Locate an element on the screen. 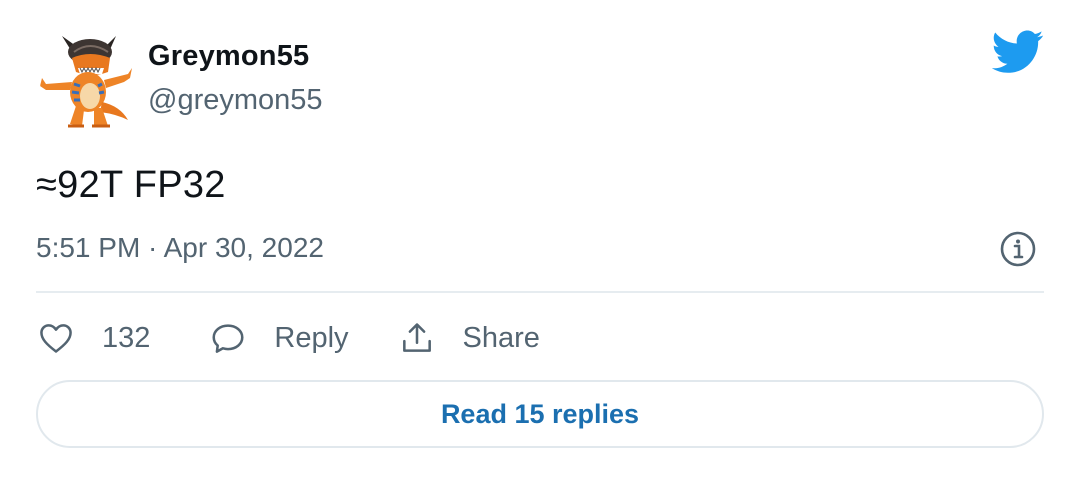 The image size is (1080, 486). tweet-timestamp: 5:51 PM · Apr 30, 2022 is located at coordinates (180, 248).